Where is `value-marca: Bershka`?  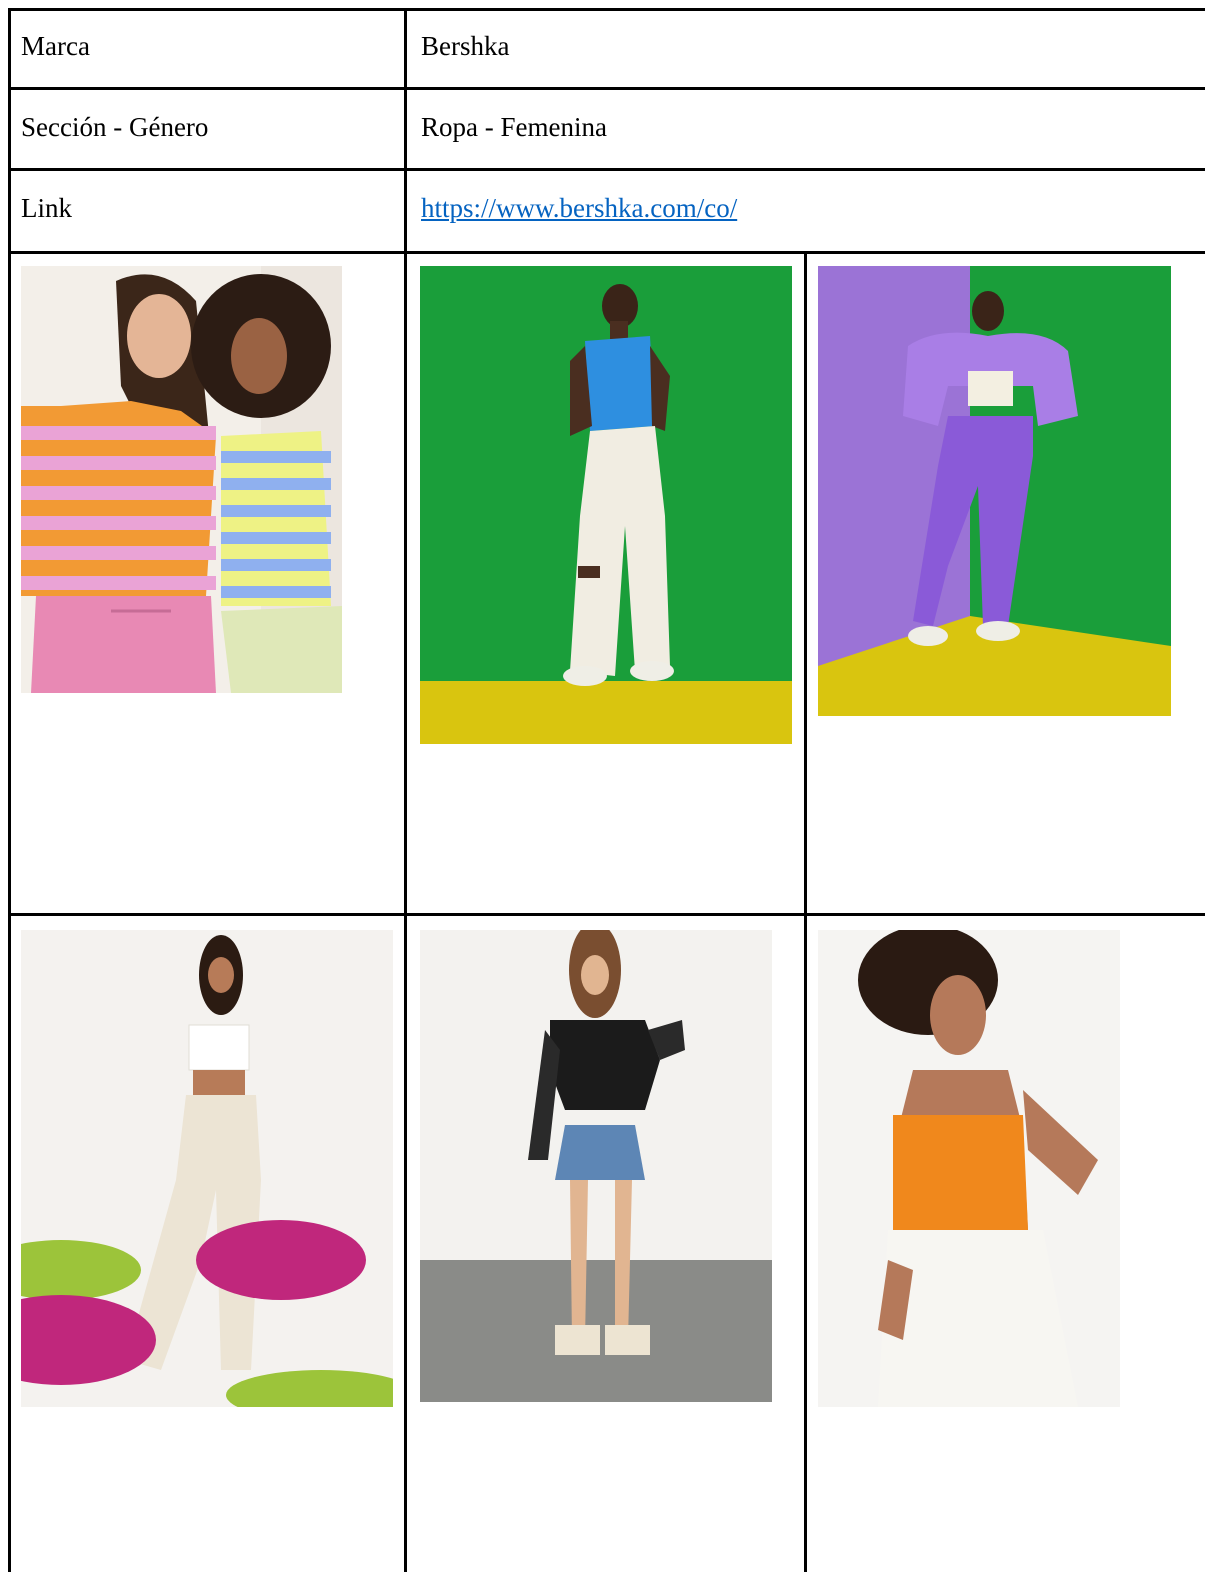
value-marca: Bershka is located at coordinates (465, 46).